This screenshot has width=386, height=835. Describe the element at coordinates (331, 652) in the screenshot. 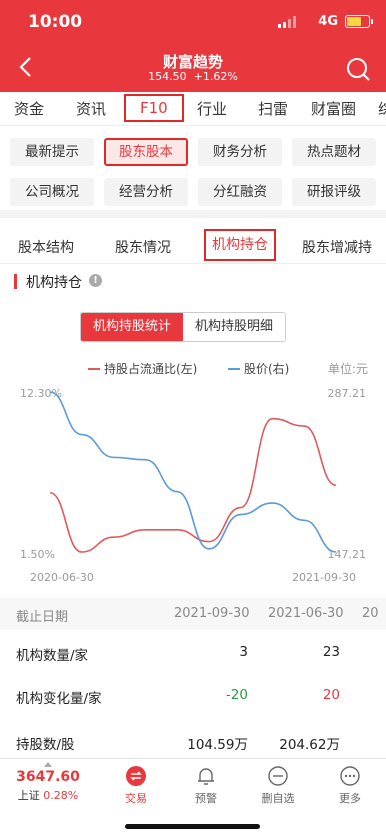

I see `row-value-2: 23` at that location.